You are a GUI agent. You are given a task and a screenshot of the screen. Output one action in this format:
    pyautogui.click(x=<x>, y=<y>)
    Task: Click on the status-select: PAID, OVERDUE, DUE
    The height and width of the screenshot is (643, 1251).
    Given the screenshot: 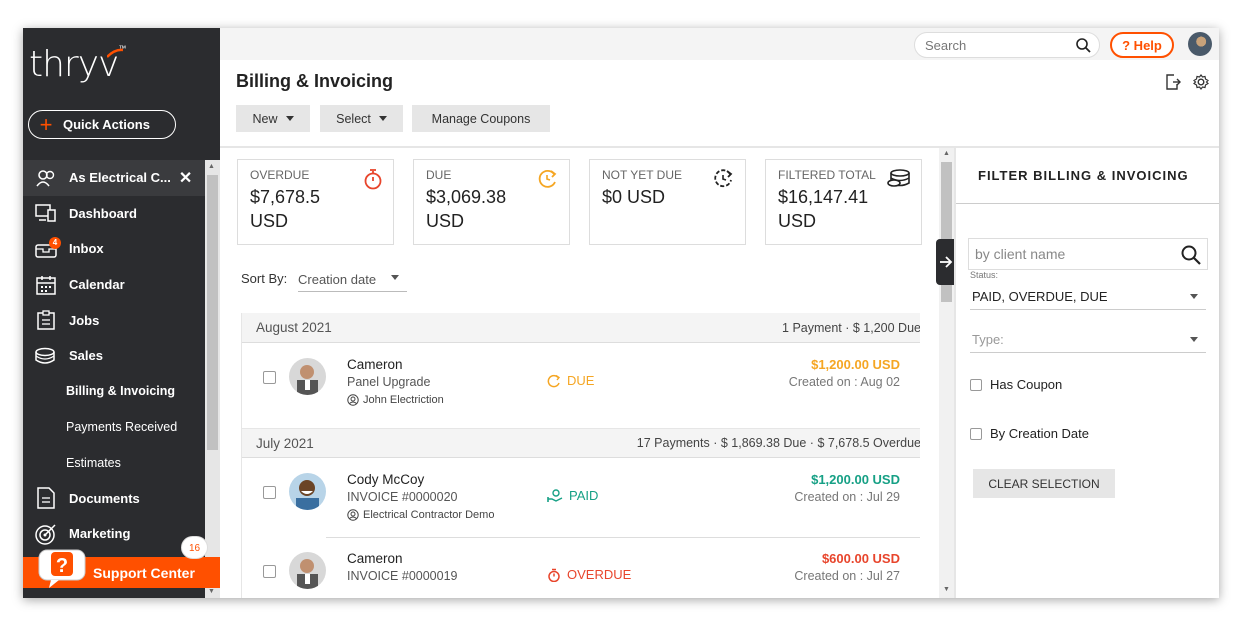 What is the action you would take?
    pyautogui.click(x=1088, y=297)
    